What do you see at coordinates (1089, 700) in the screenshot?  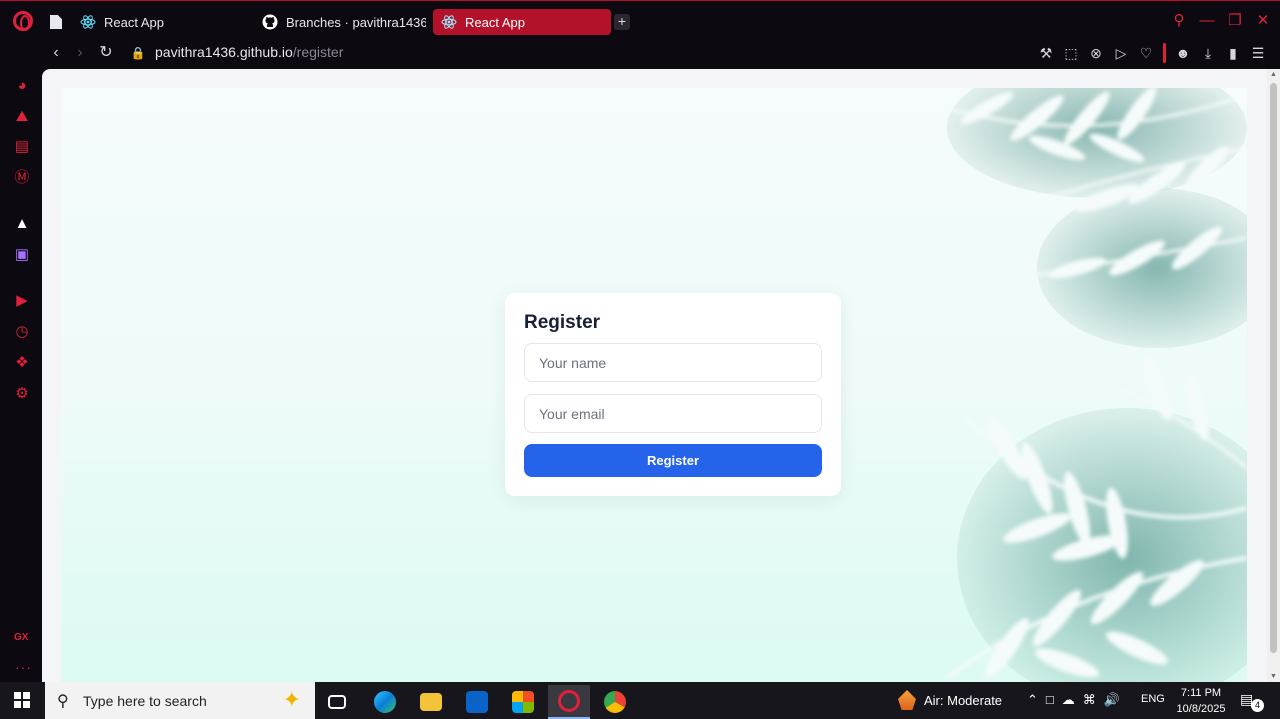 I see `wifi-icon: ⌘` at bounding box center [1089, 700].